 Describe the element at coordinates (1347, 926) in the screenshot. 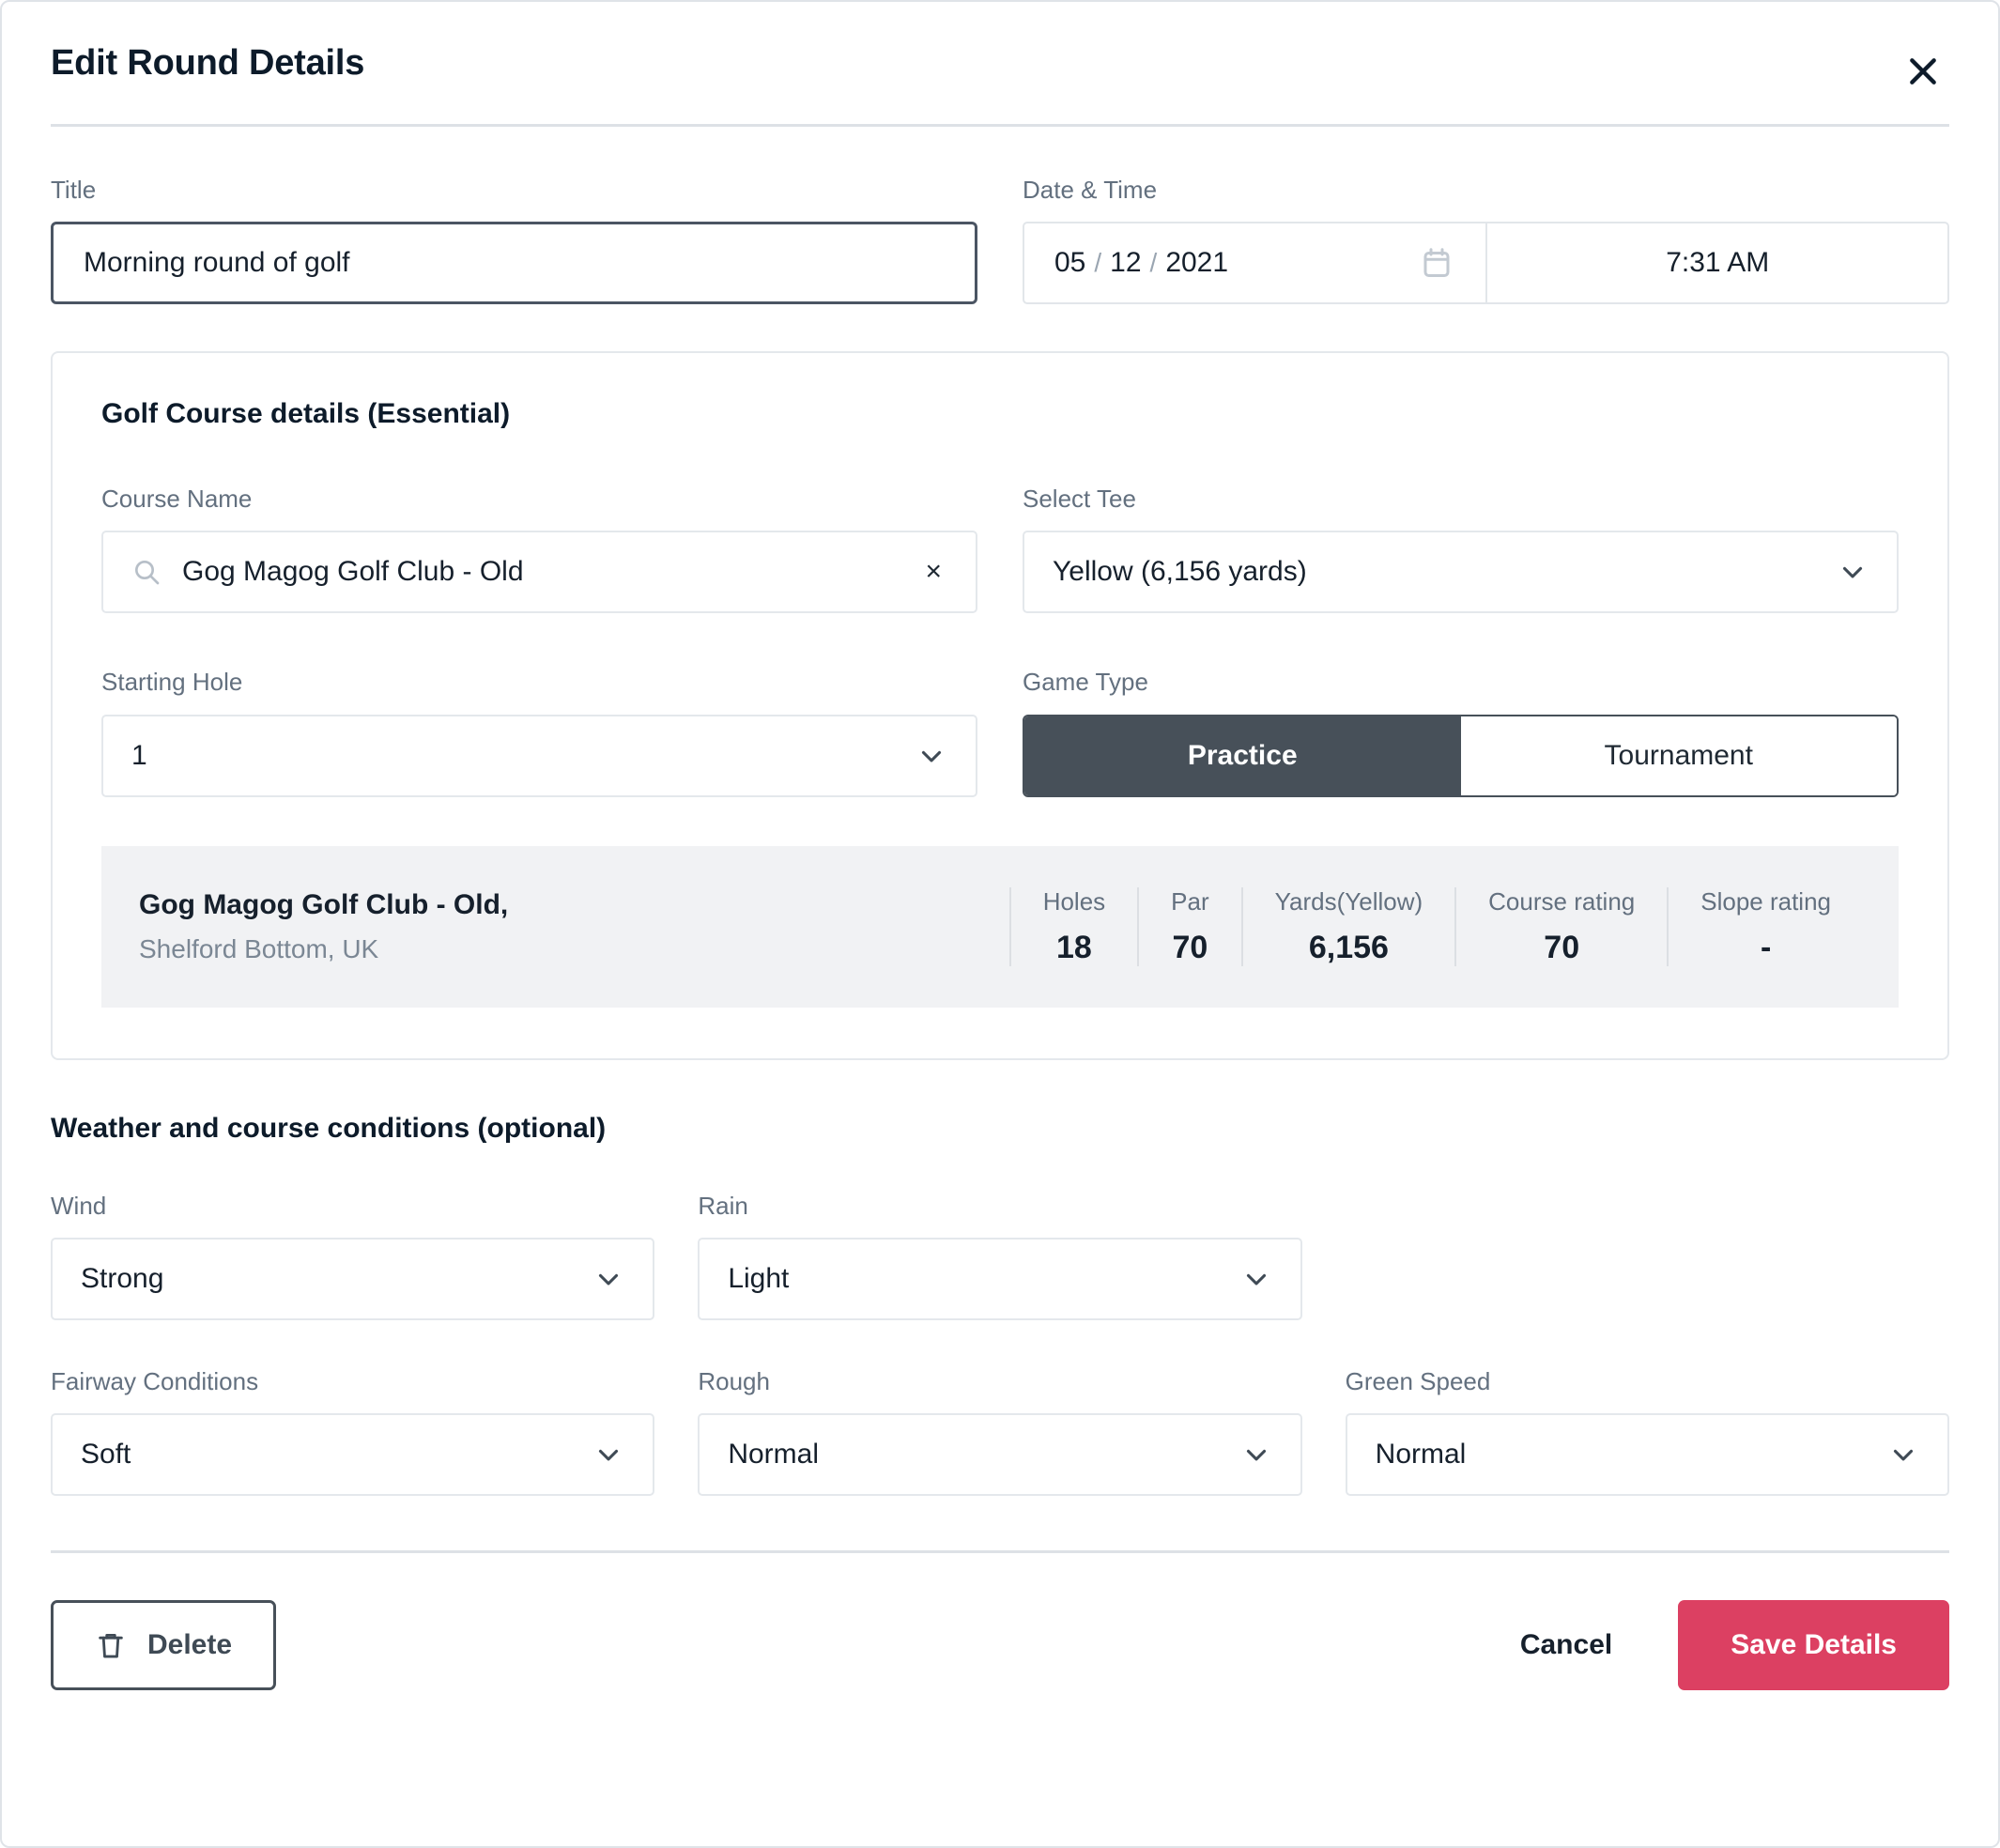

I see `stat-yards: Yards(Yellow) 6,156` at that location.